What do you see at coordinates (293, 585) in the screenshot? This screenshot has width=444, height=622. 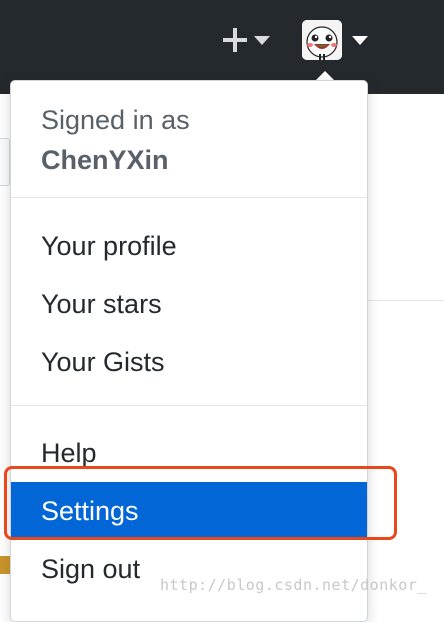 I see `watermark-text: http://blog.csdn.net/donkor_` at bounding box center [293, 585].